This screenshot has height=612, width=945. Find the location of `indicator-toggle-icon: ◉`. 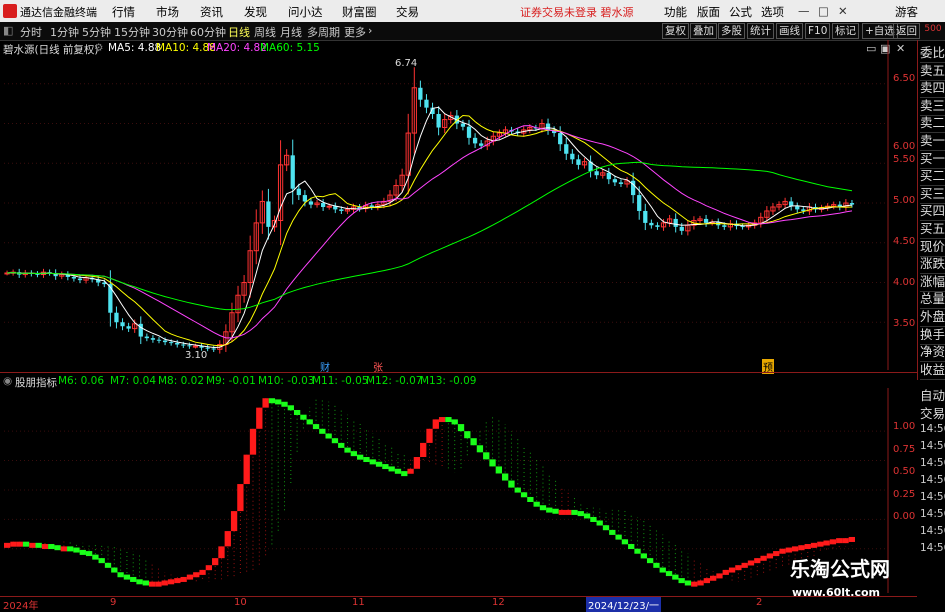

indicator-toggle-icon: ◉ is located at coordinates (7, 381).